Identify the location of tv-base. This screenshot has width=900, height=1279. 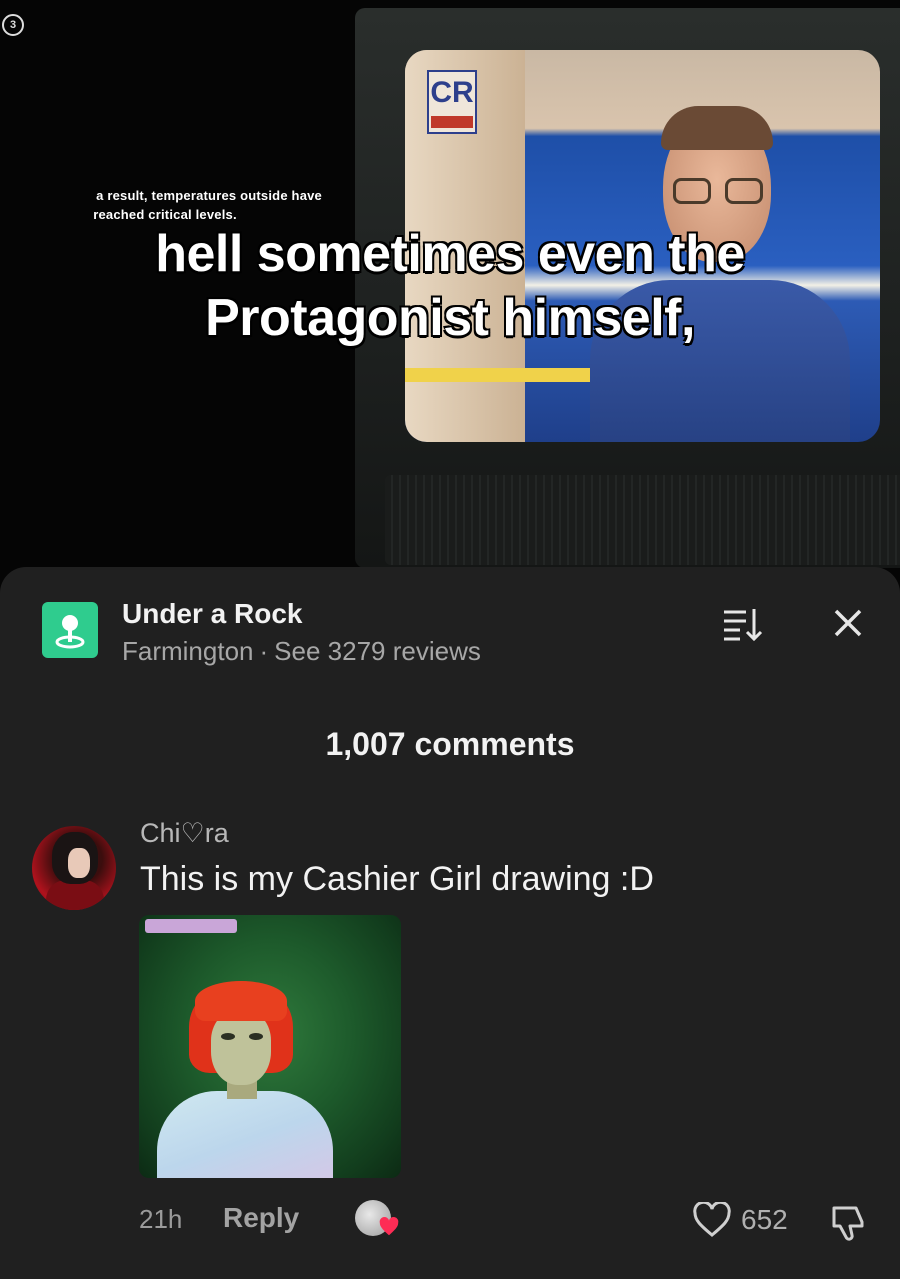
(642, 520).